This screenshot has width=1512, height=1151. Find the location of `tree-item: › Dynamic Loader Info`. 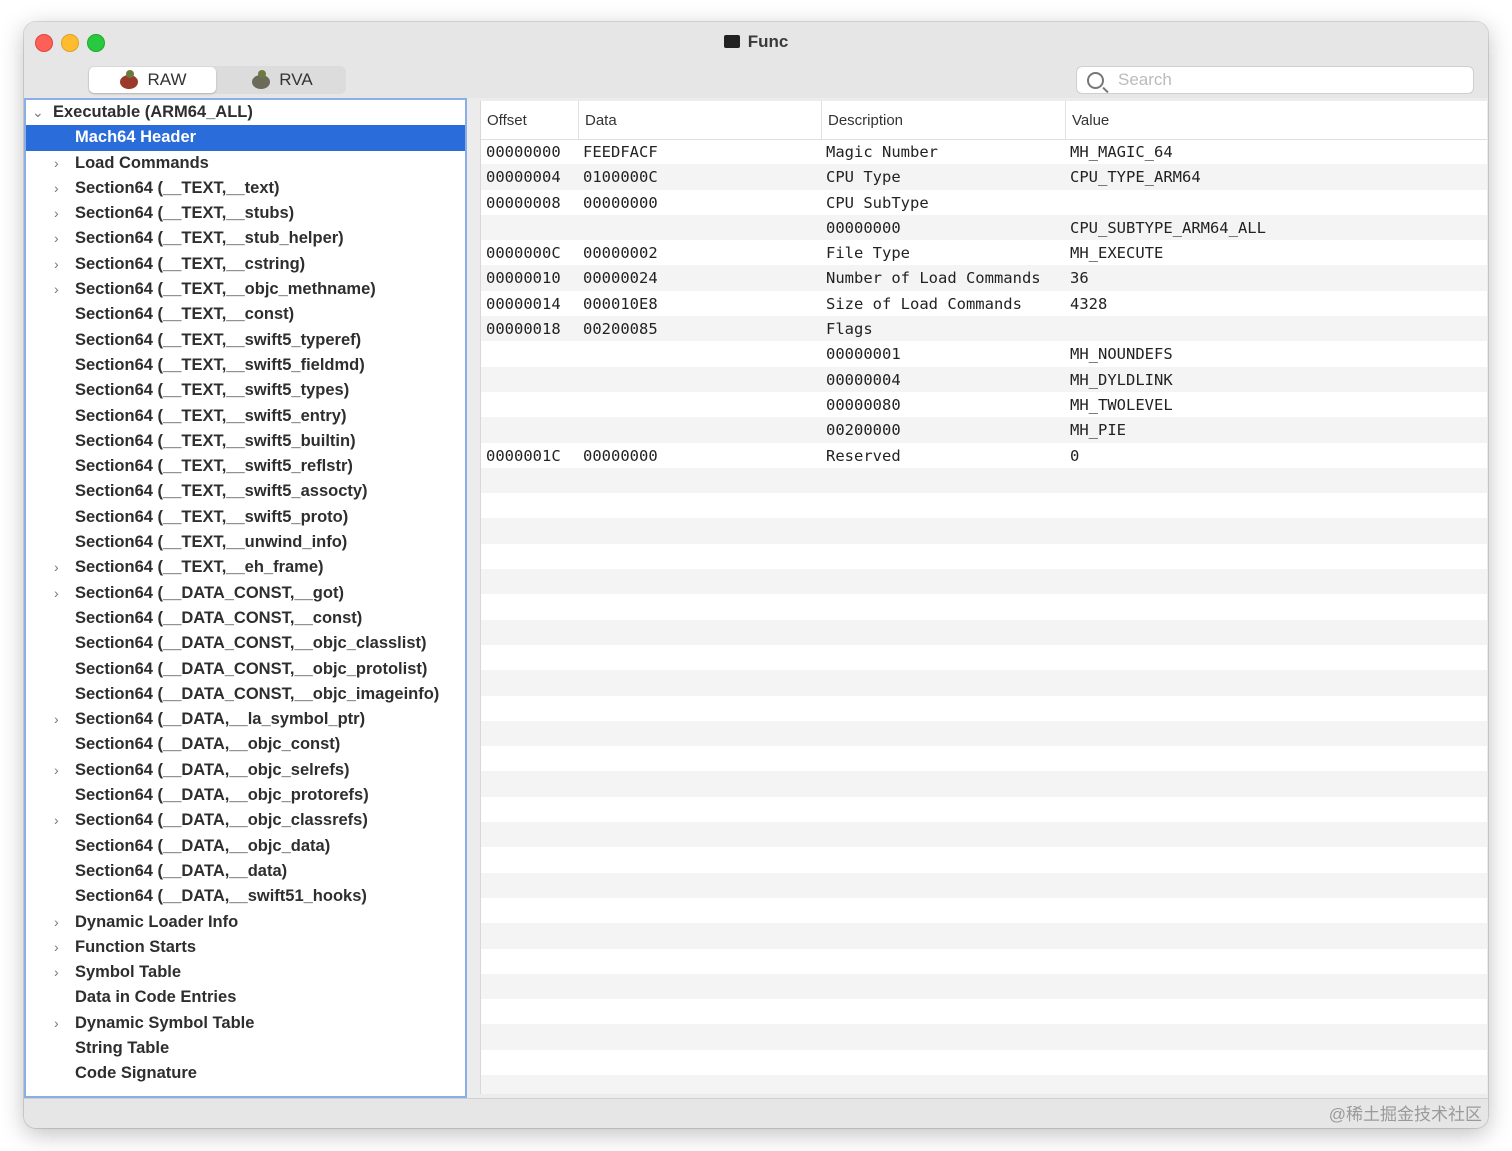

tree-item: › Dynamic Loader Info is located at coordinates (245, 922).